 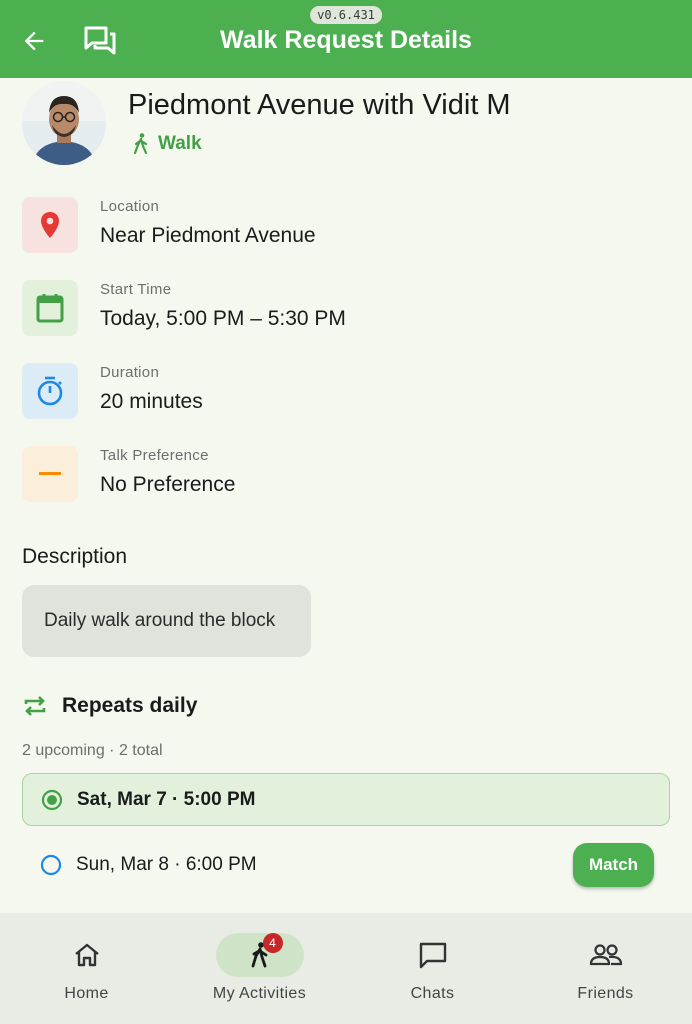 What do you see at coordinates (52, 800) in the screenshot?
I see `radio-selected-icon` at bounding box center [52, 800].